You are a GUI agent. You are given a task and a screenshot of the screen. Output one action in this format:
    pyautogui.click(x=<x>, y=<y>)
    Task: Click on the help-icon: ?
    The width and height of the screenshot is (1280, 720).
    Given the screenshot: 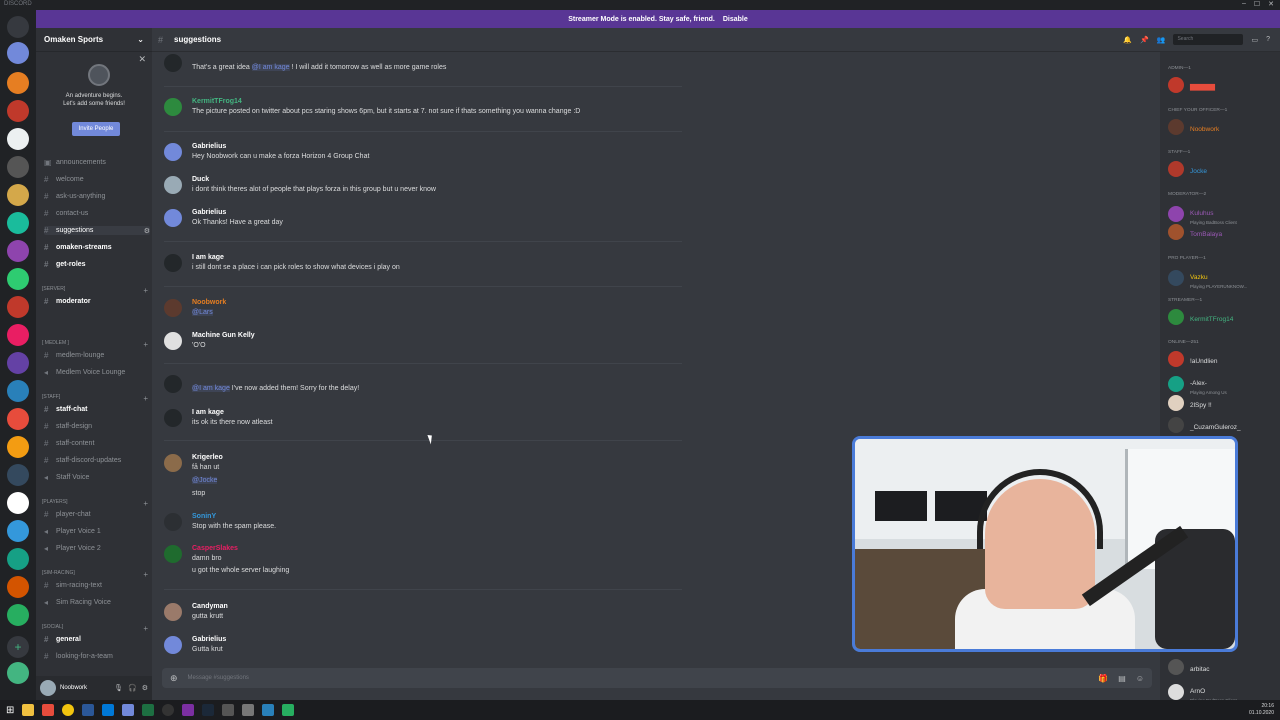 What is the action you would take?
    pyautogui.click(x=1268, y=39)
    